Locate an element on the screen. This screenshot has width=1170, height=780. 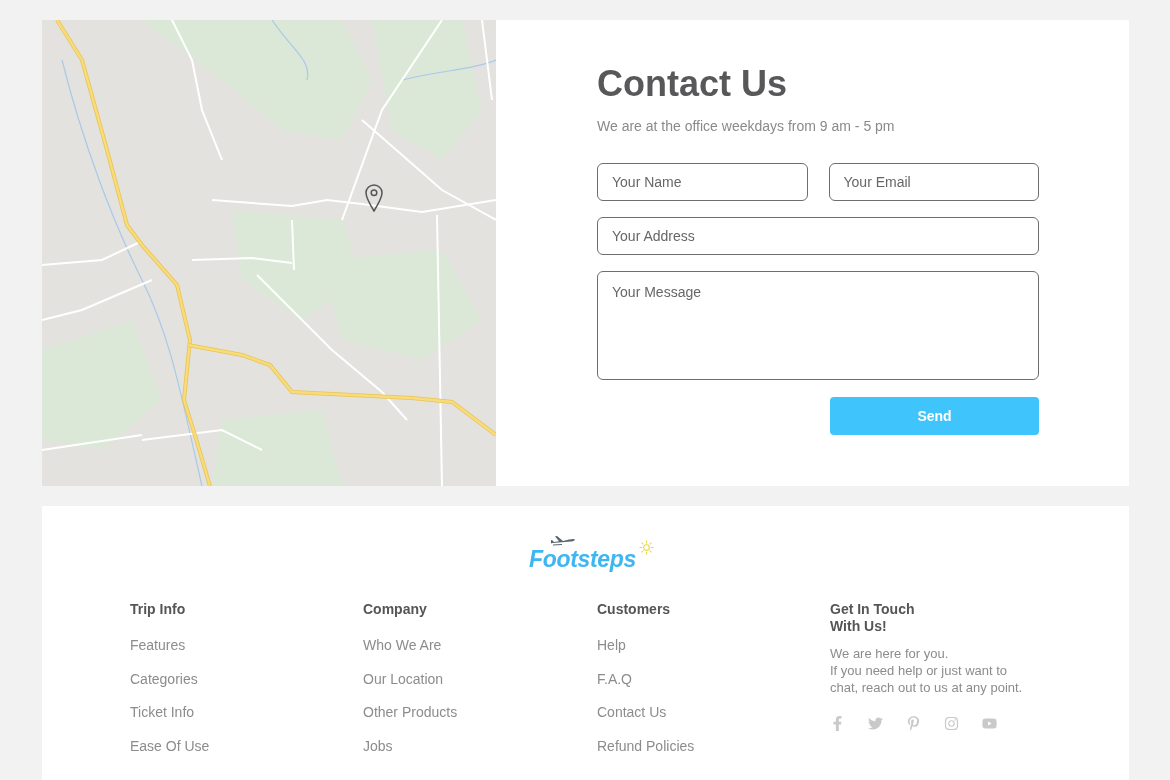
contact-title: Contact Us is located at coordinates (692, 84).